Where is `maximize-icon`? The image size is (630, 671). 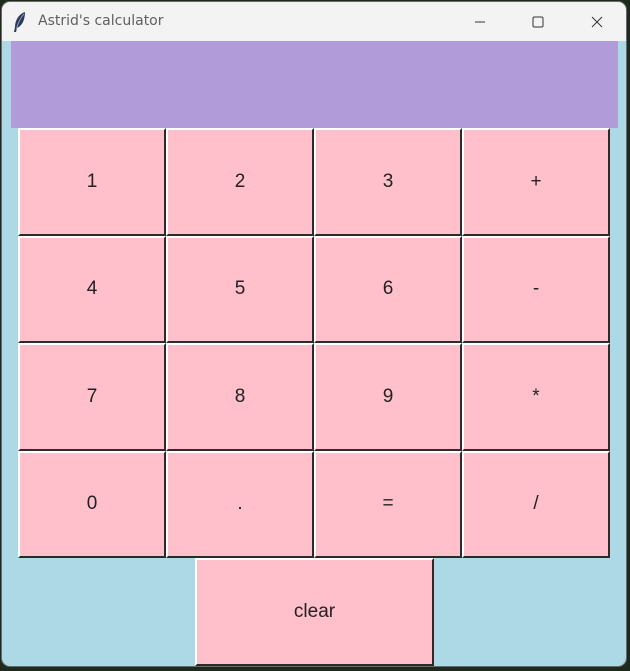
maximize-icon is located at coordinates (538, 22).